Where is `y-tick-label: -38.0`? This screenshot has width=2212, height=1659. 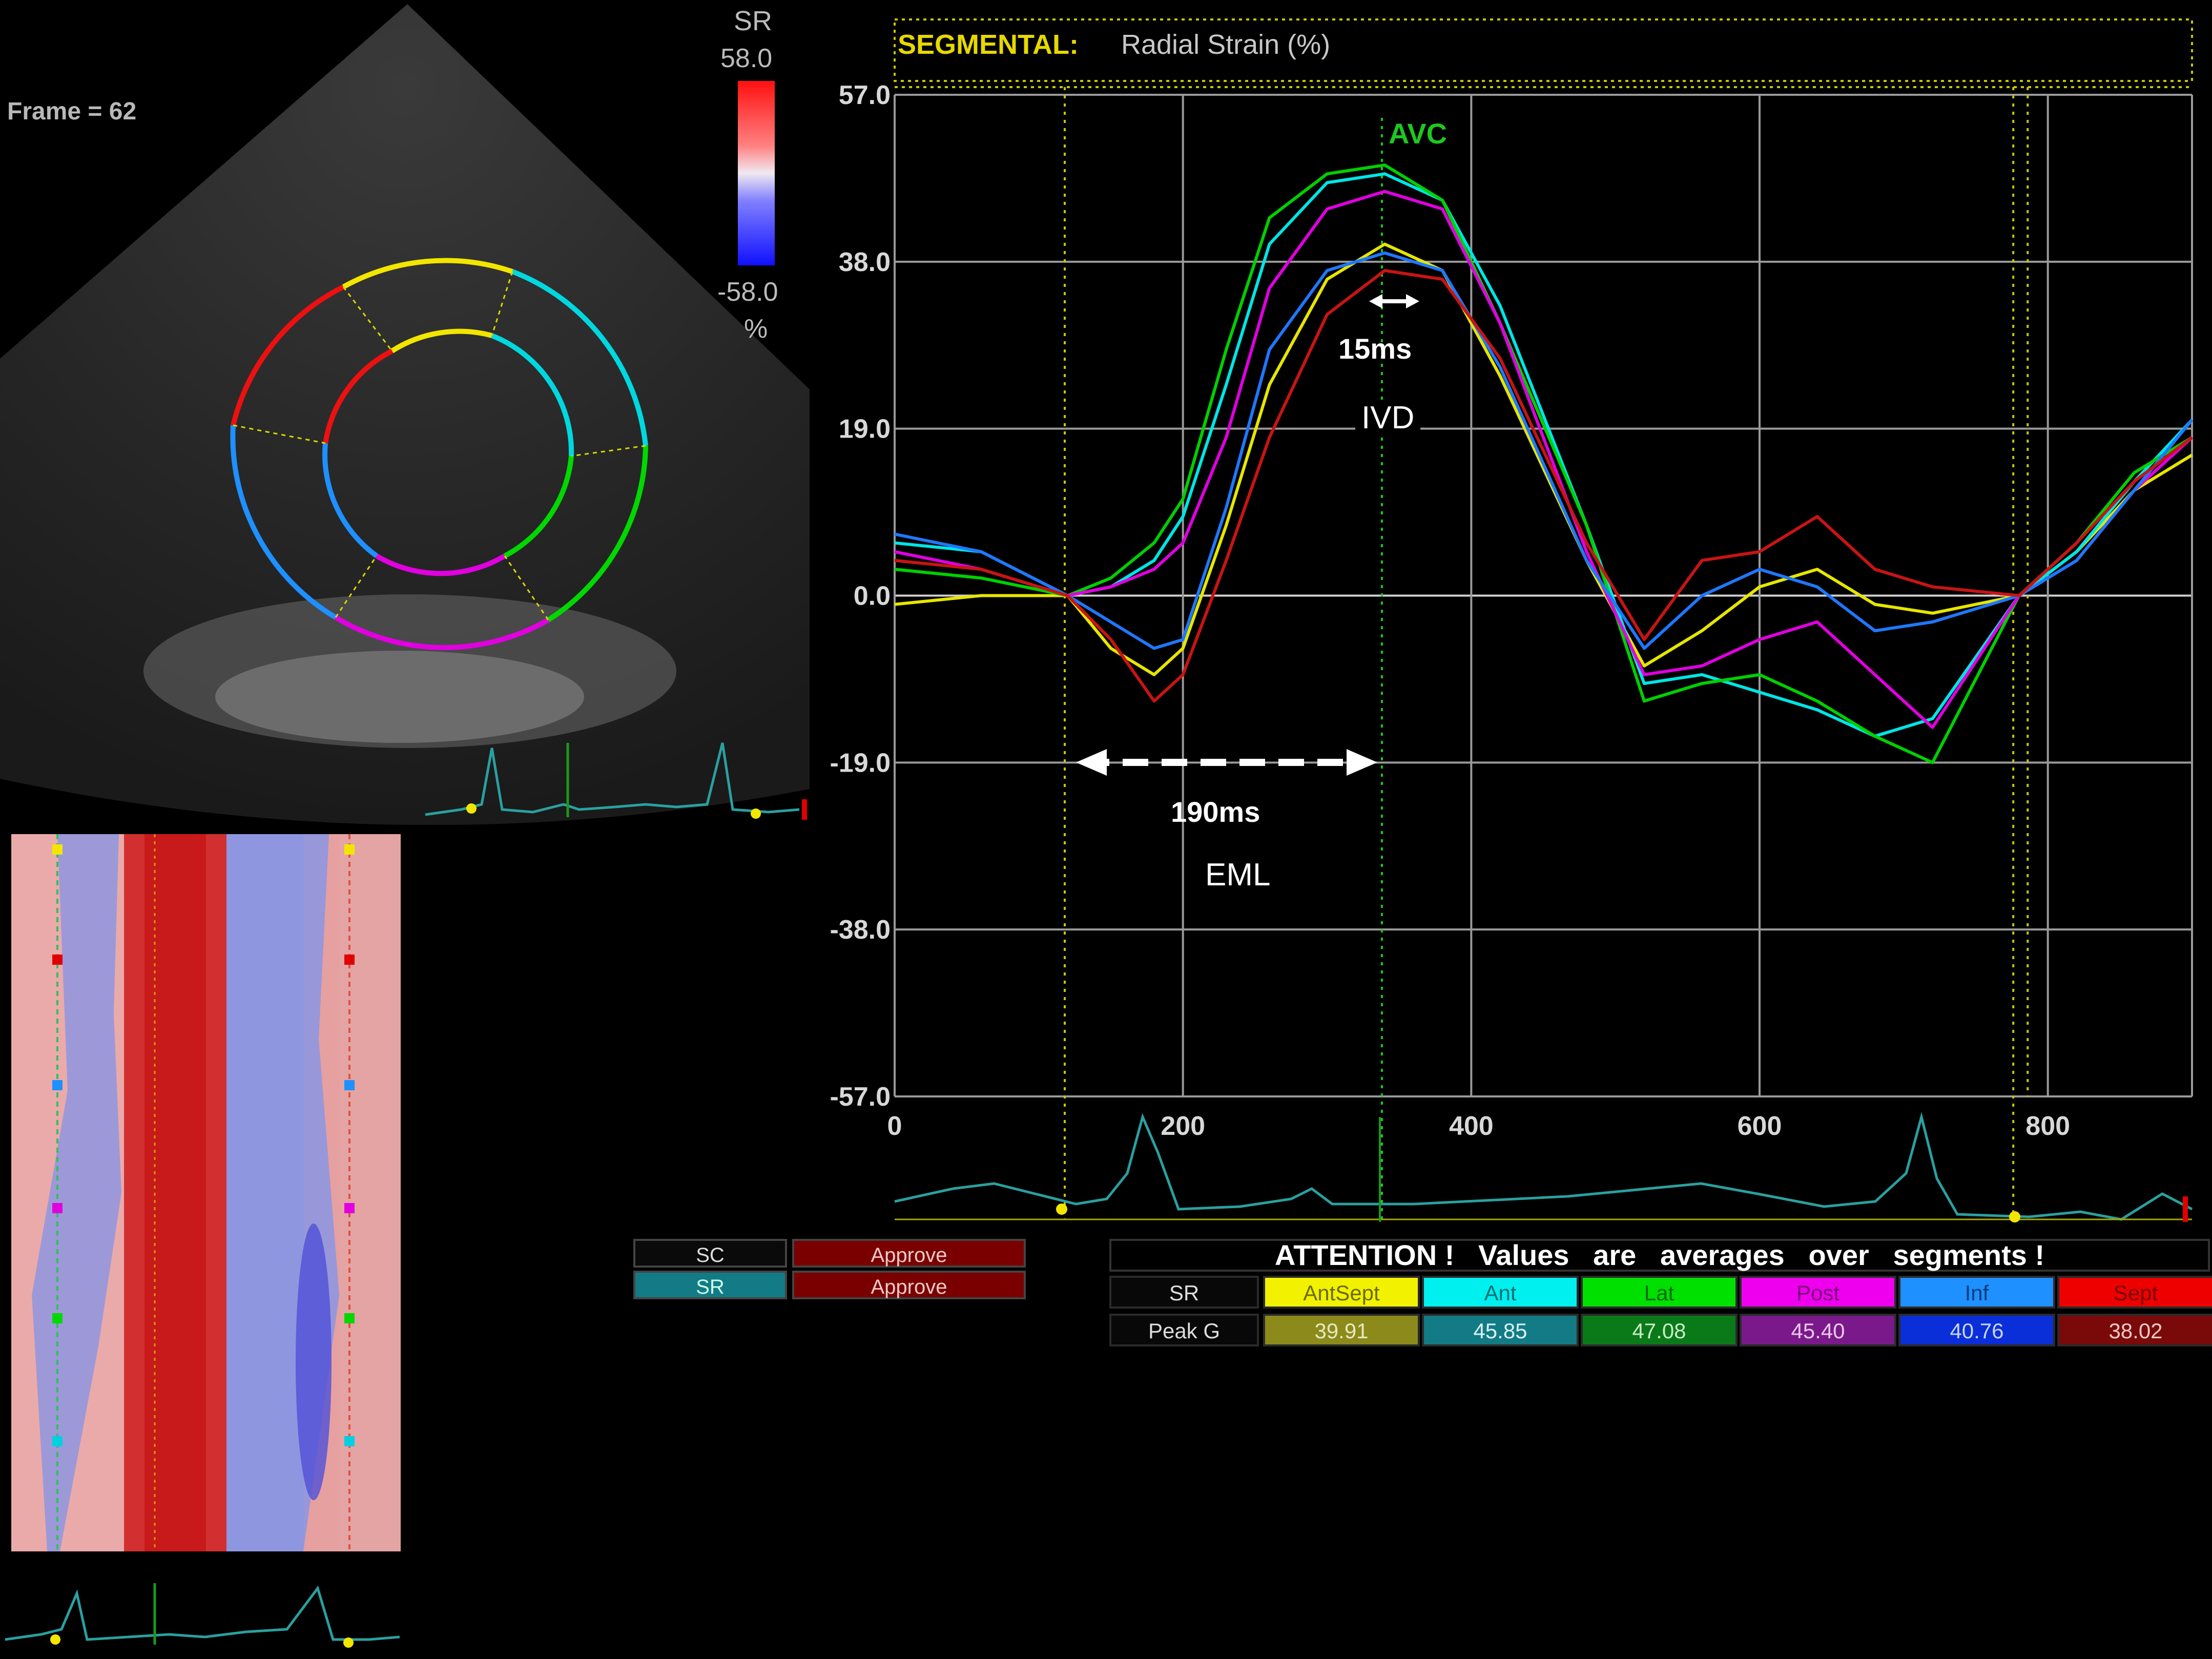 y-tick-label: -38.0 is located at coordinates (860, 930).